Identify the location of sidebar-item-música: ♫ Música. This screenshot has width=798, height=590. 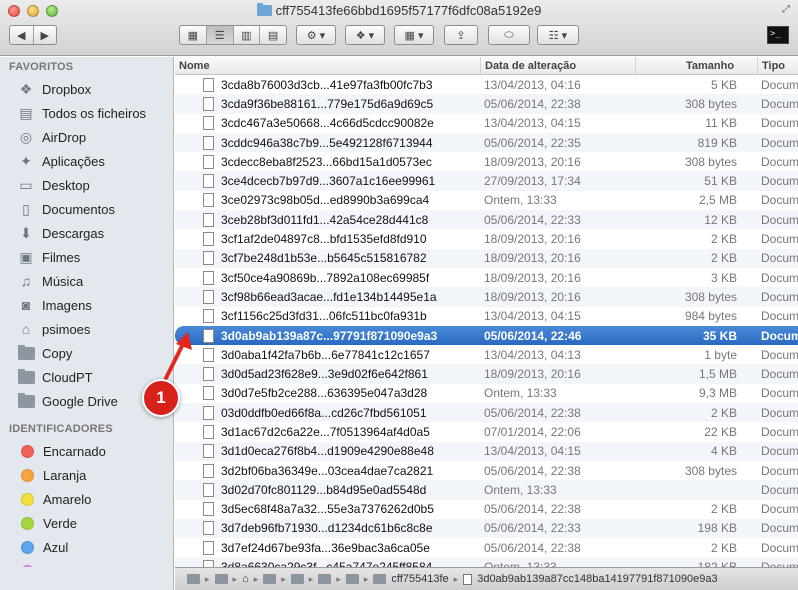
(86, 281).